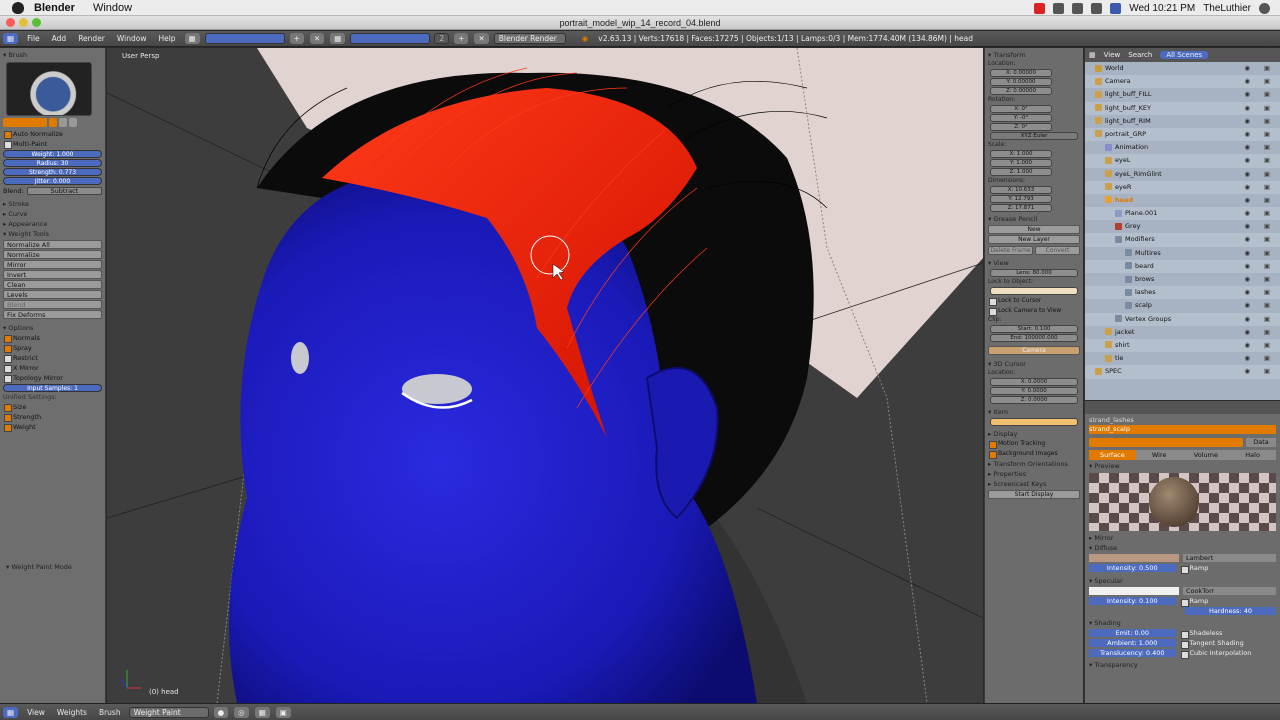 The image size is (1280, 720). What do you see at coordinates (1182, 253) in the screenshot?
I see `outliner-row: Multires ◉ ▣` at bounding box center [1182, 253].